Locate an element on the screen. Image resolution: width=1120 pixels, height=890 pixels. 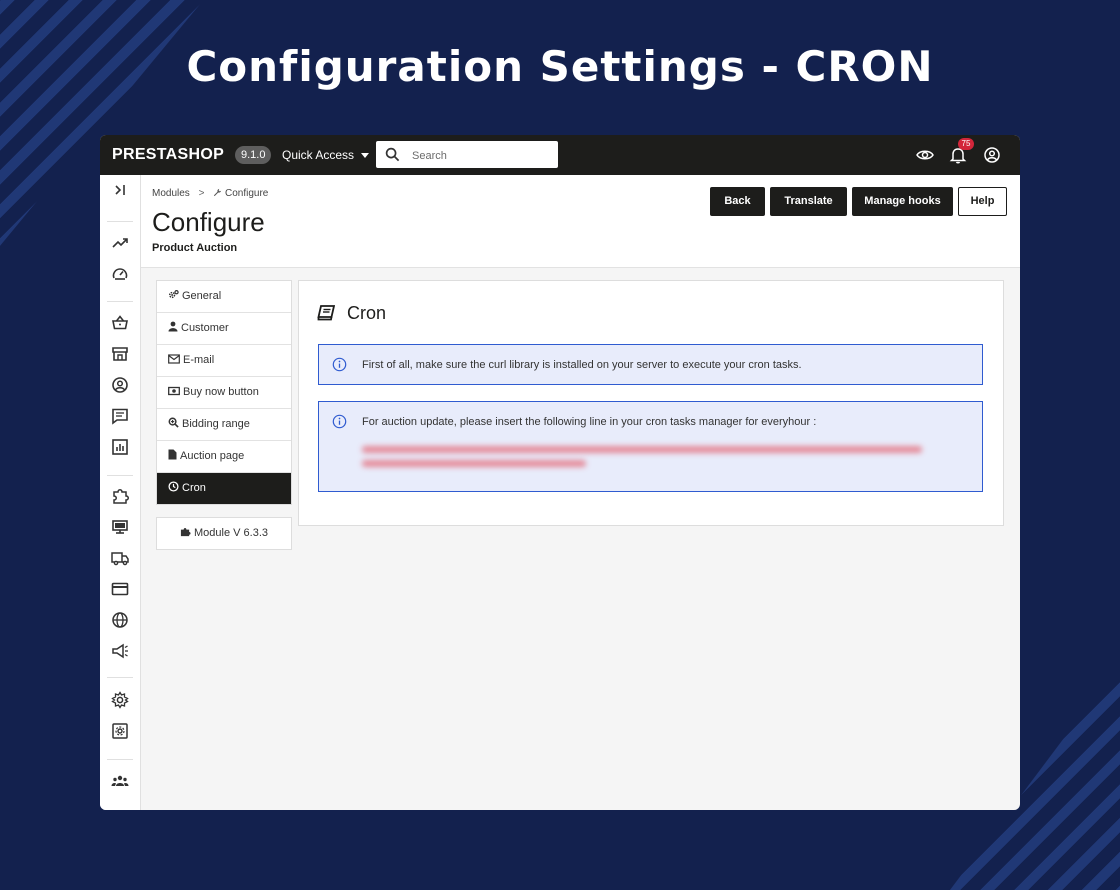
quick-access-dropdown: Quick Access is located at coordinates (326, 155).